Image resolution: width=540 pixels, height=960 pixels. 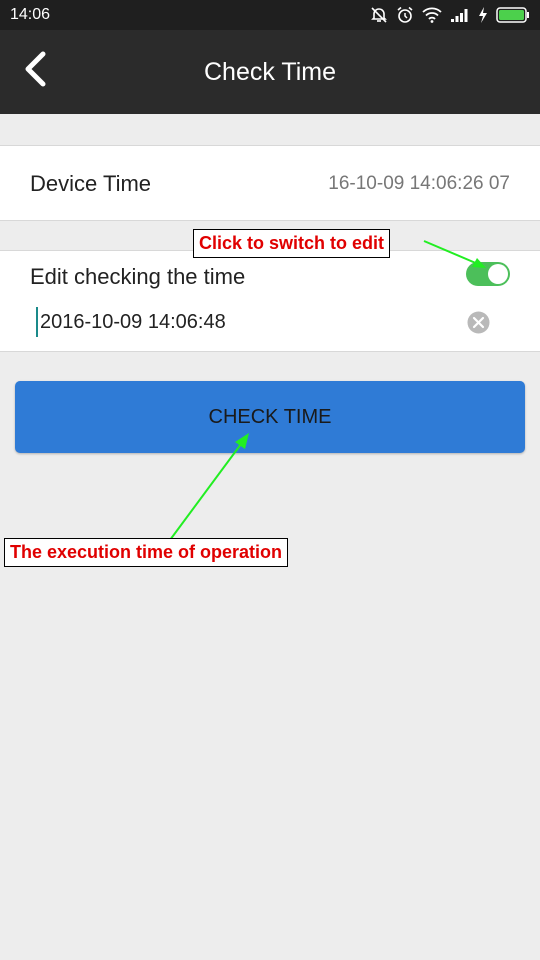 What do you see at coordinates (292, 243) in the screenshot?
I see `annotation-switch-label: Click to switch to edit` at bounding box center [292, 243].